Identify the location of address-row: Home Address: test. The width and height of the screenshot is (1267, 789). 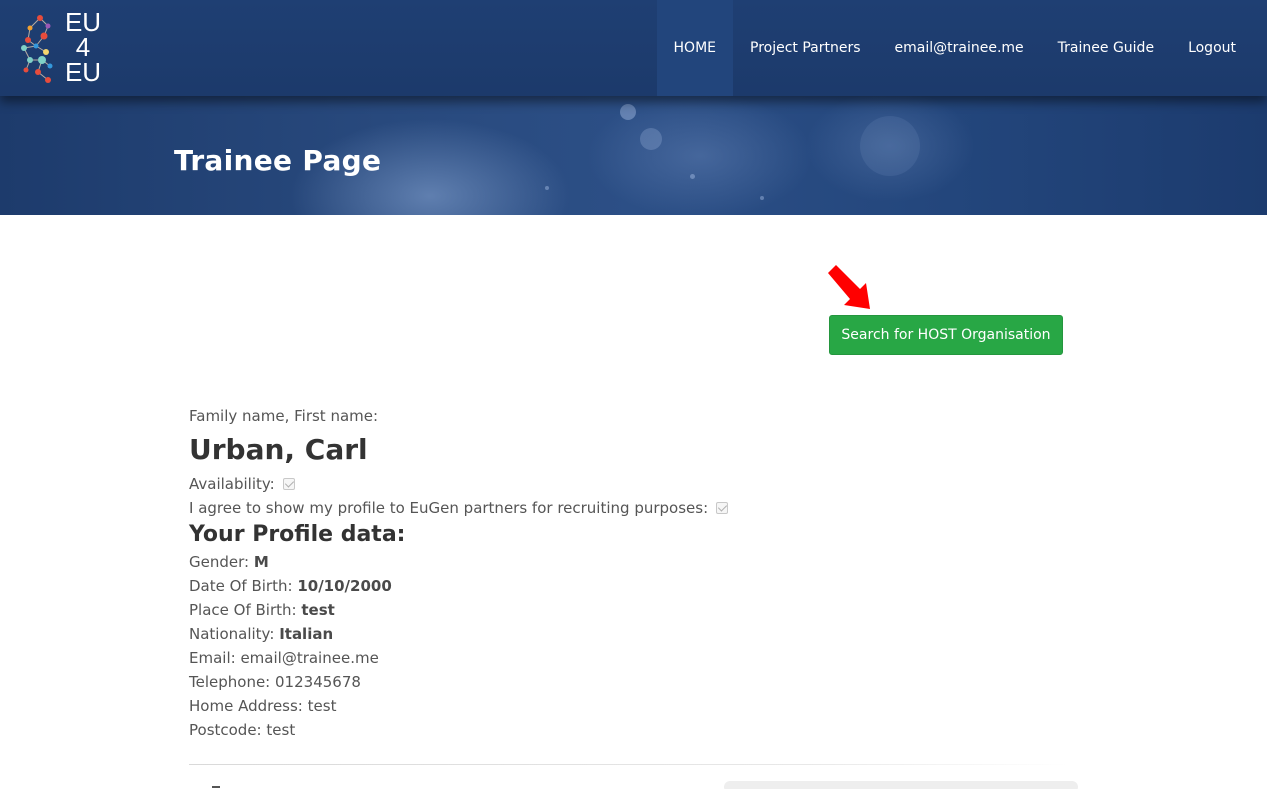
(539, 706).